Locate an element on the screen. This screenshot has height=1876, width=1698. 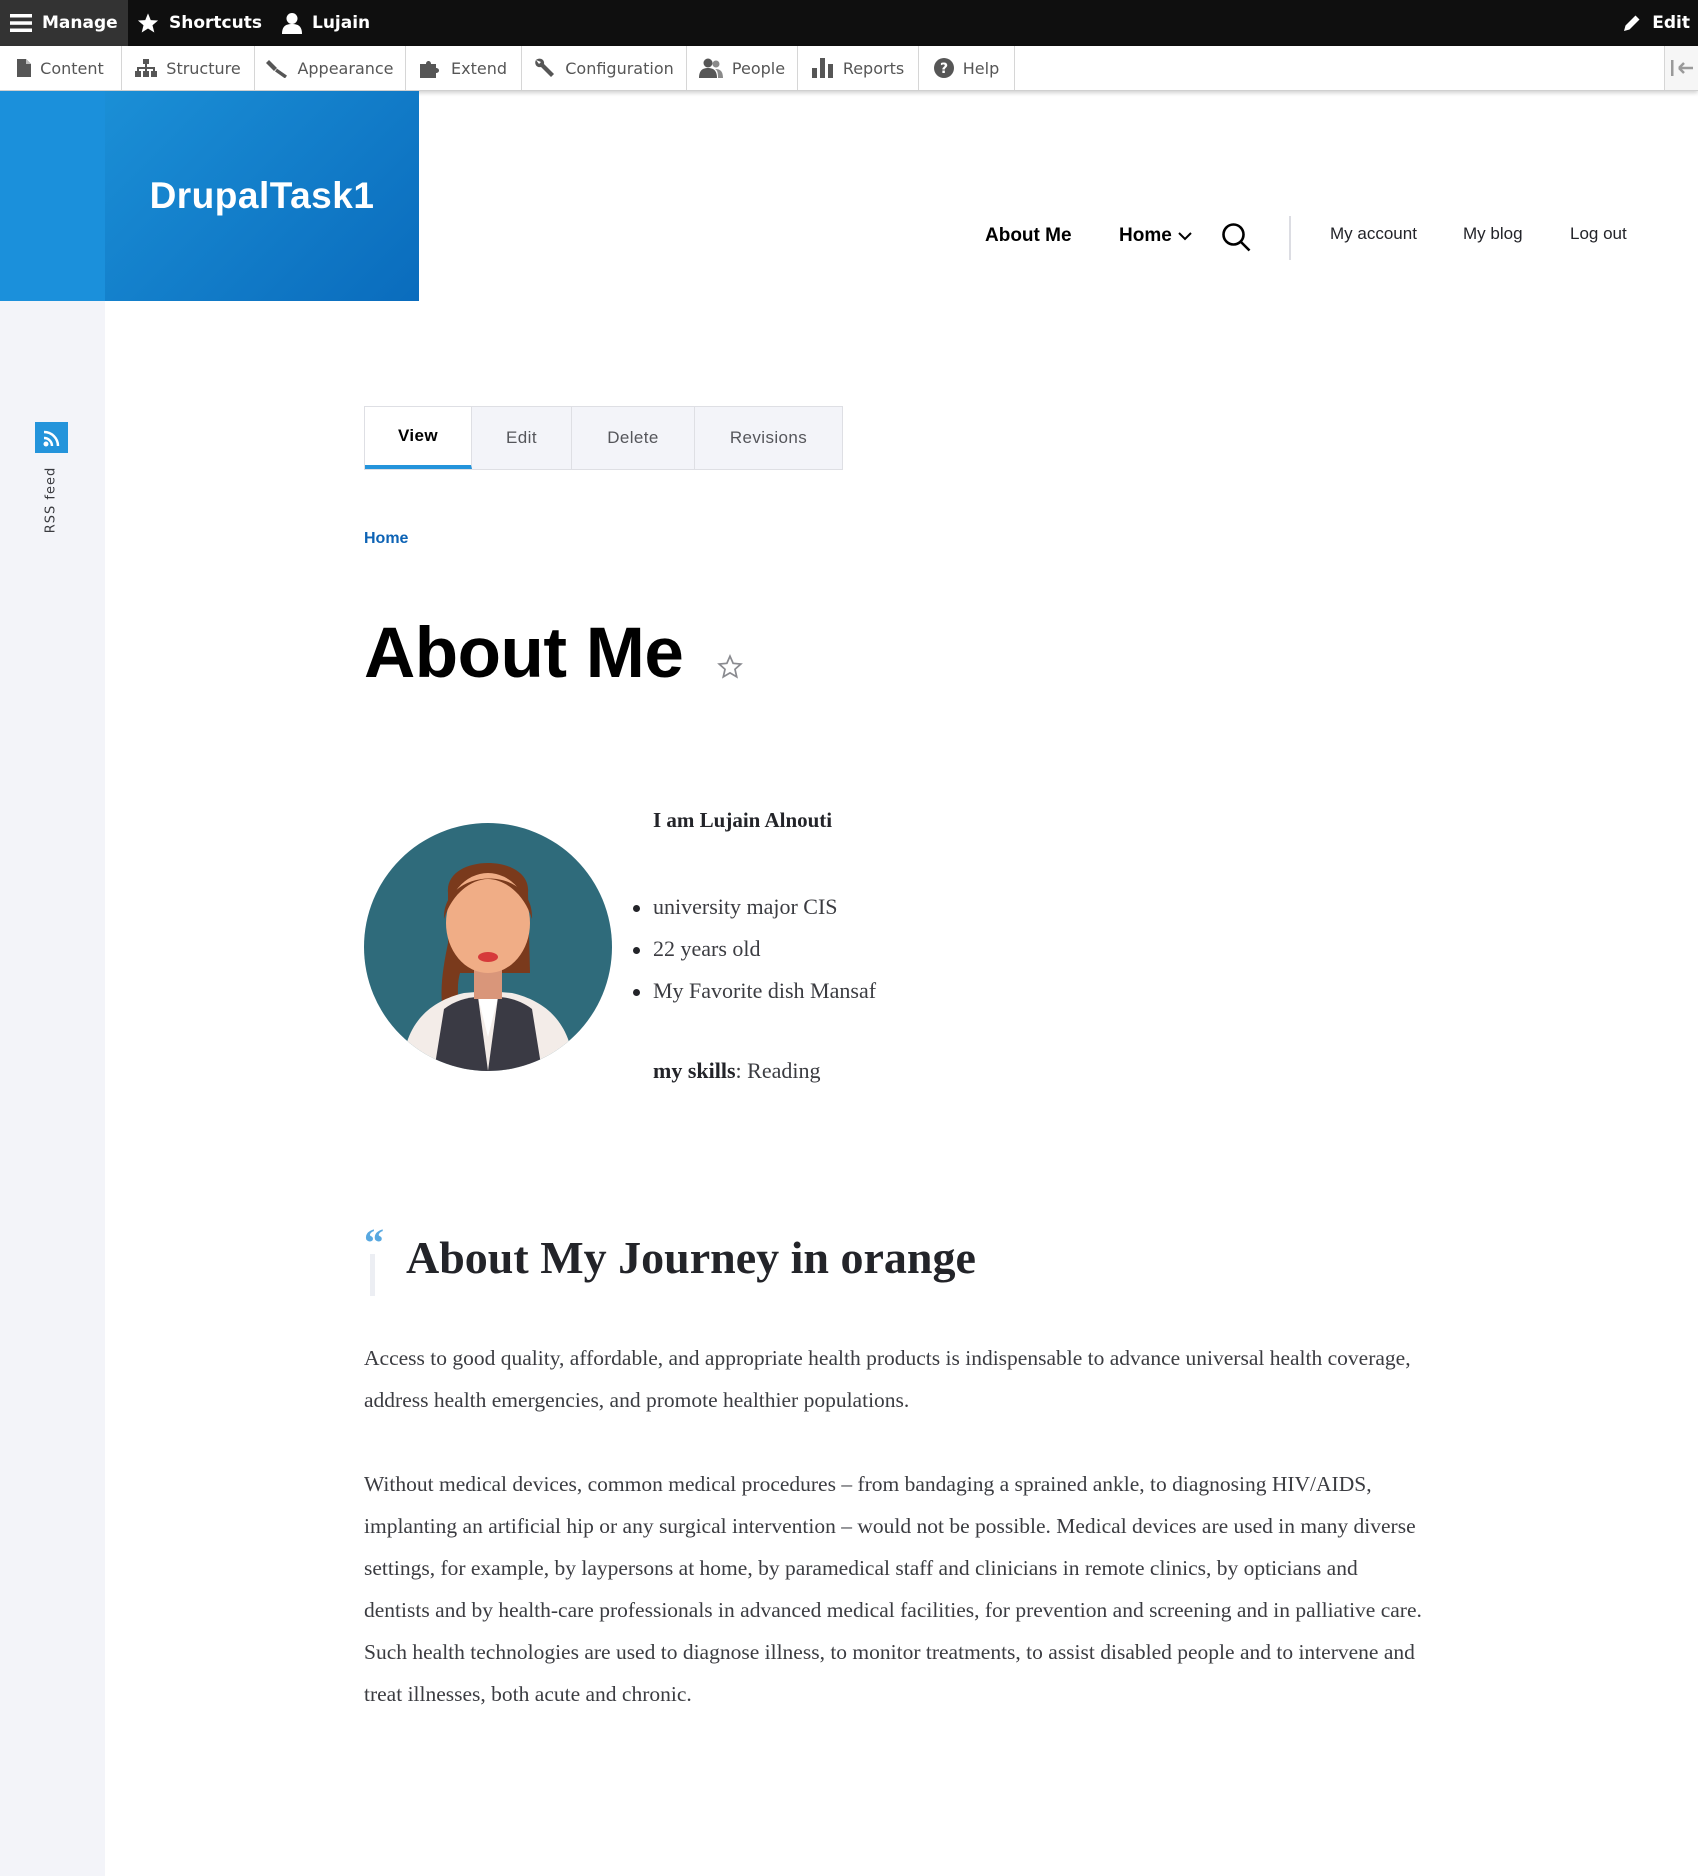
manage-button: Manage is located at coordinates (64, 23).